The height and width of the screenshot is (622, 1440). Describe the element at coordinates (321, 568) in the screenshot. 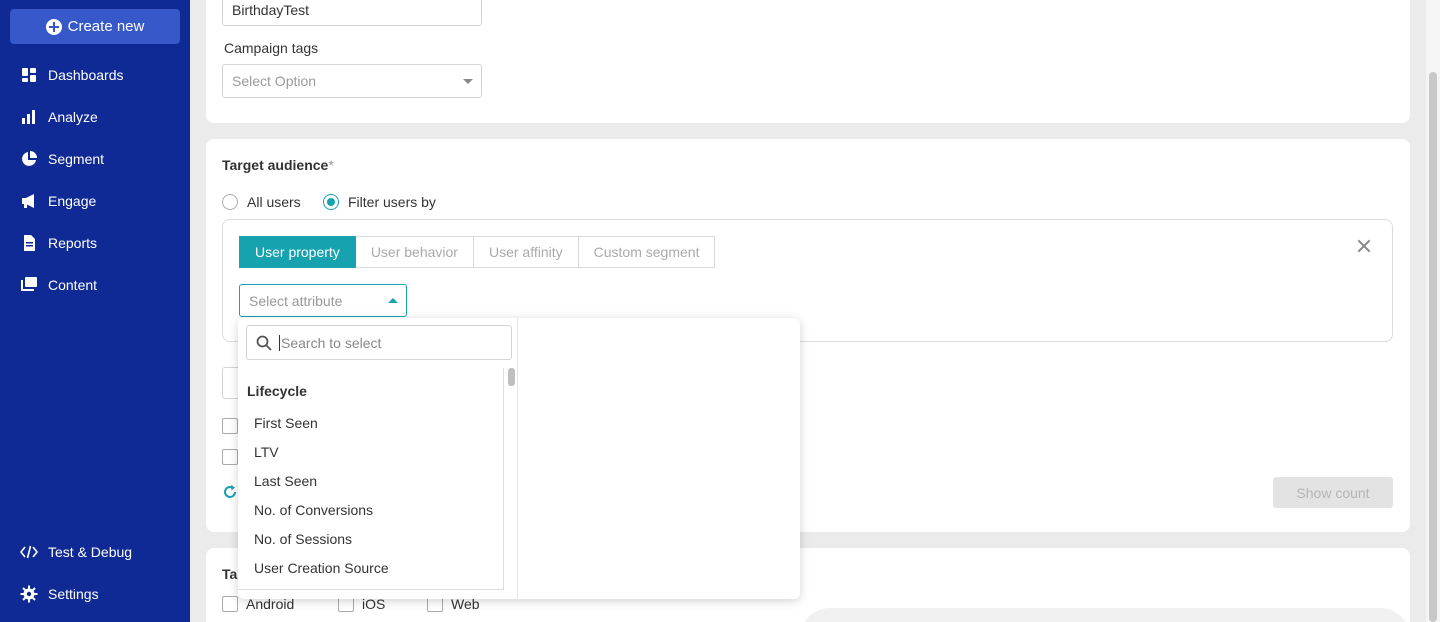

I see `list-item: User Creation Source` at that location.